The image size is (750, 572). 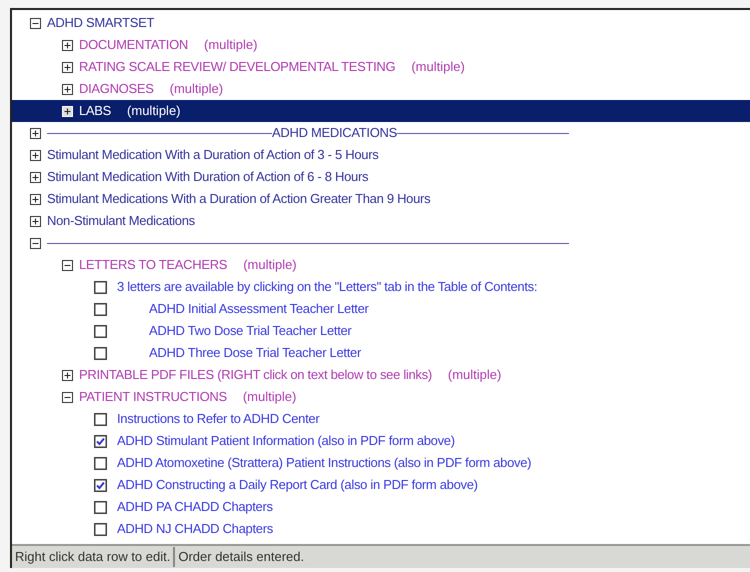 What do you see at coordinates (381, 265) in the screenshot?
I see `tree-row: LETTERS TO TEACHERS (multiple)` at bounding box center [381, 265].